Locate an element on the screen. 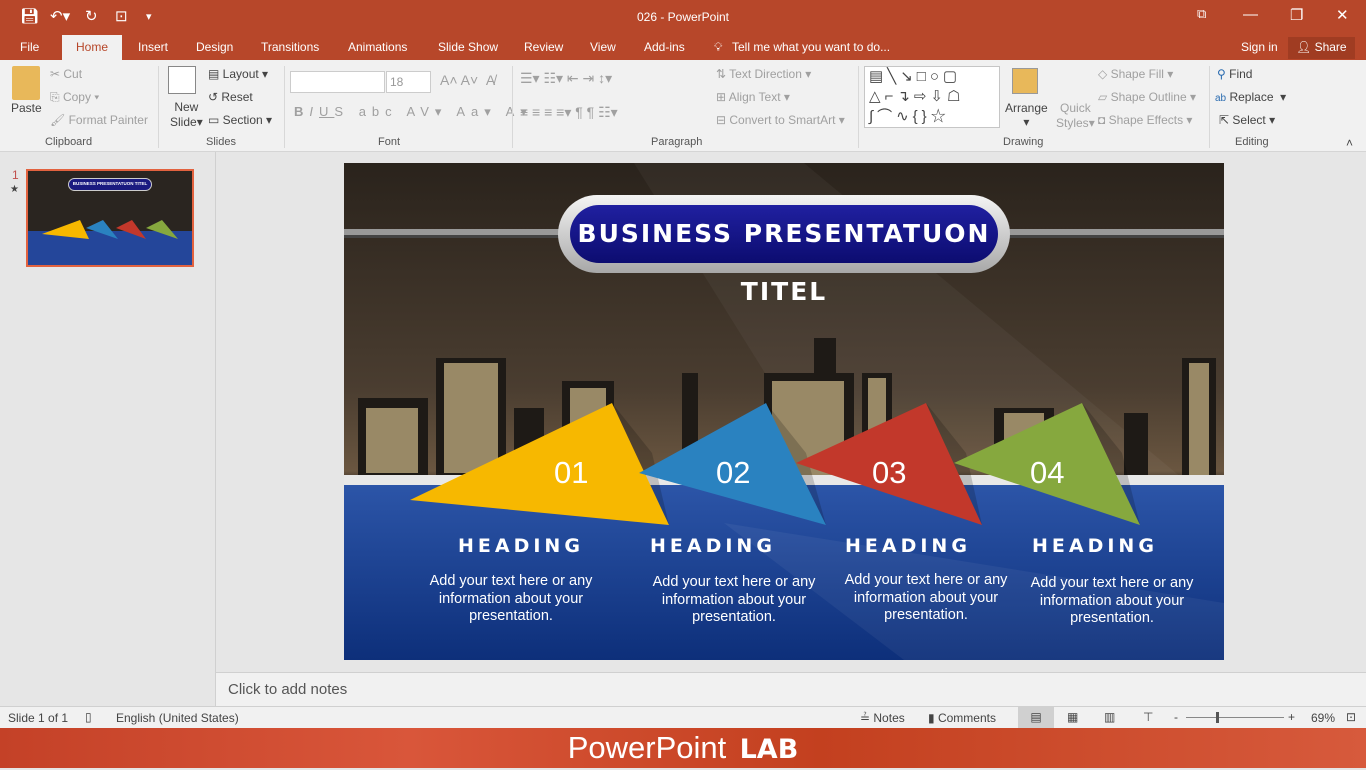  tab-view: View is located at coordinates (603, 47).